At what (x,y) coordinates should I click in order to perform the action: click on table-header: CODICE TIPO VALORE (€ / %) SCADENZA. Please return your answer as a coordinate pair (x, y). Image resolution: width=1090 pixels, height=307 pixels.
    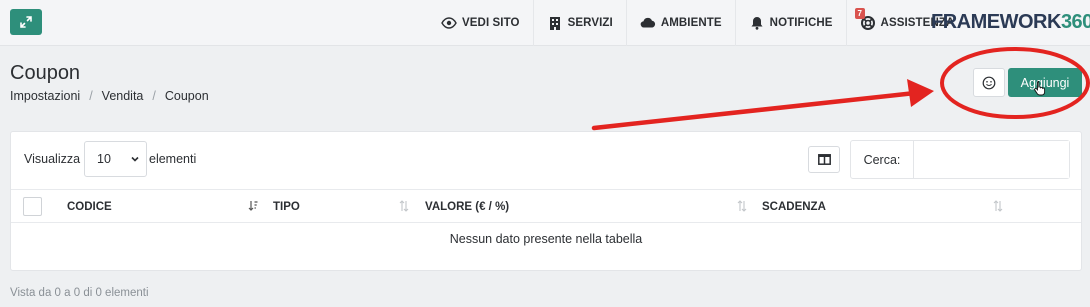
    Looking at the image, I should click on (546, 206).